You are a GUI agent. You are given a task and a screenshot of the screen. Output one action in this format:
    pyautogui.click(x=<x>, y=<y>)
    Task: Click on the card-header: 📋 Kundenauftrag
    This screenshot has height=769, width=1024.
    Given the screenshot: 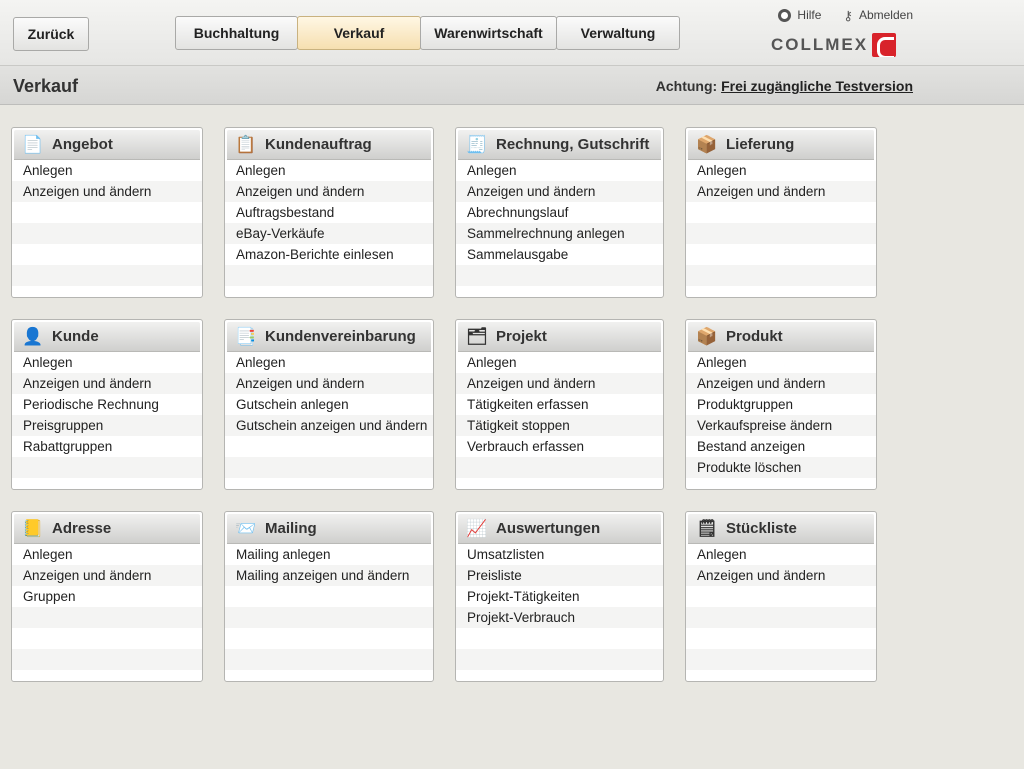 What is the action you would take?
    pyautogui.click(x=329, y=145)
    